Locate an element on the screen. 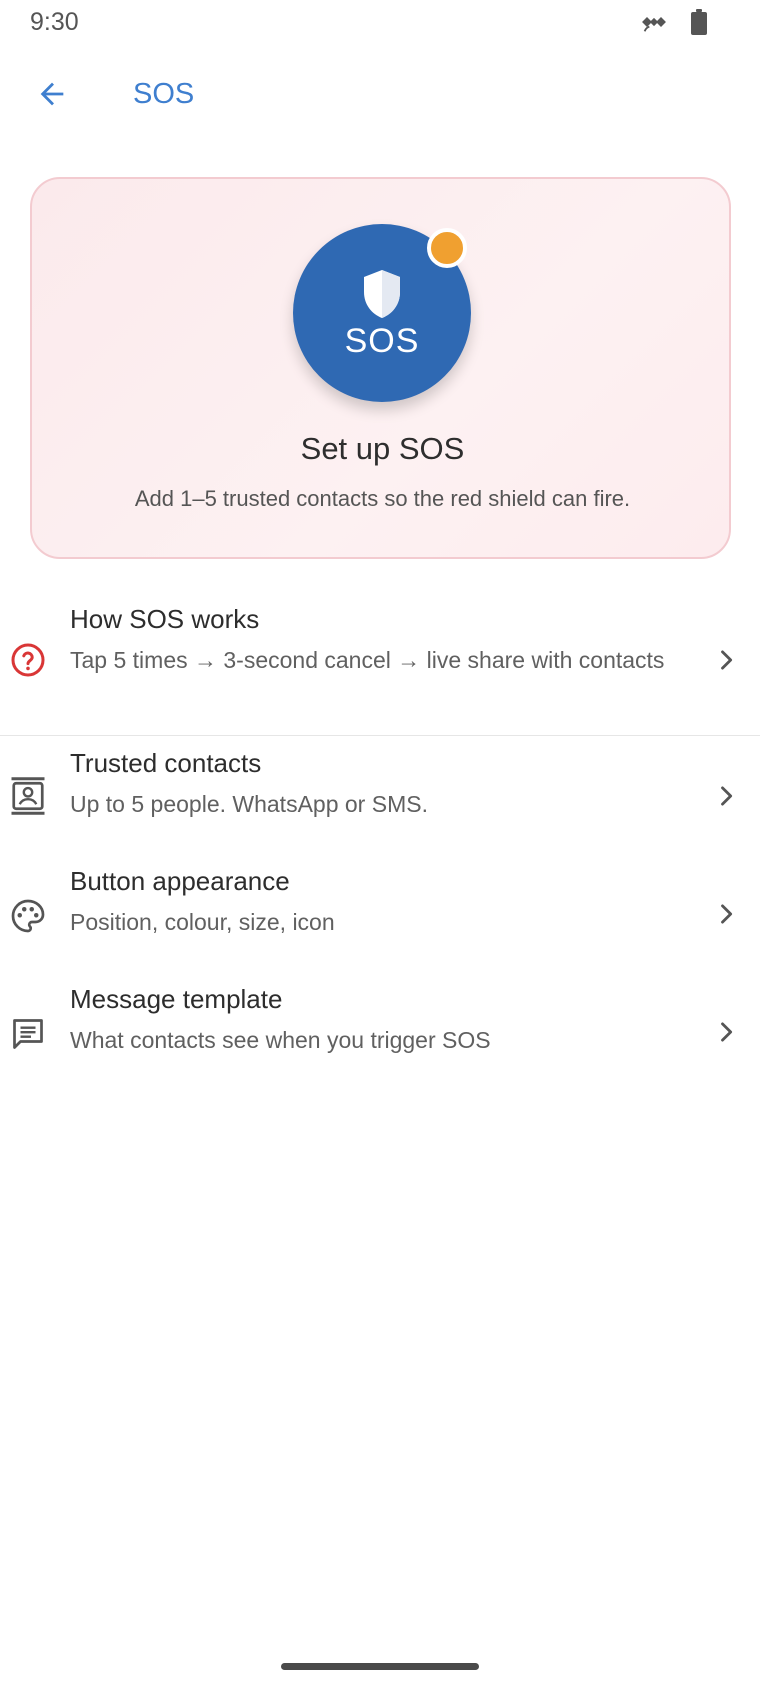 This screenshot has height=1689, width=760. settings-item-title: Trusted contacts is located at coordinates (166, 763).